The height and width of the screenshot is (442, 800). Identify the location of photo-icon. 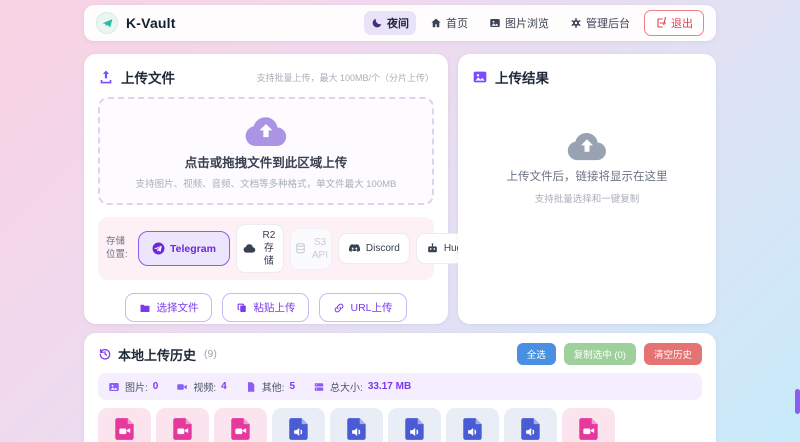
(480, 77).